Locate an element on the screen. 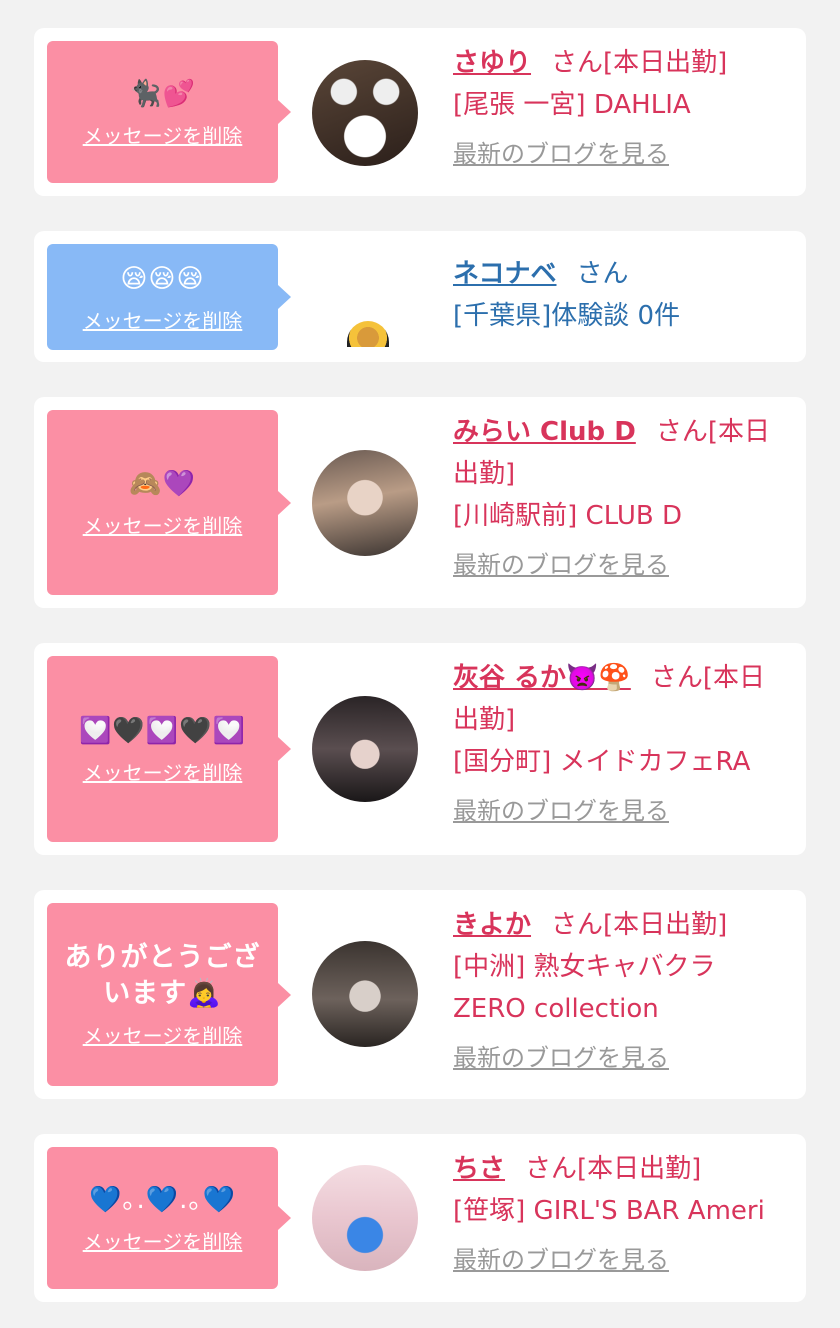  message-text: 🐈‍⬛💕 is located at coordinates (162, 93).